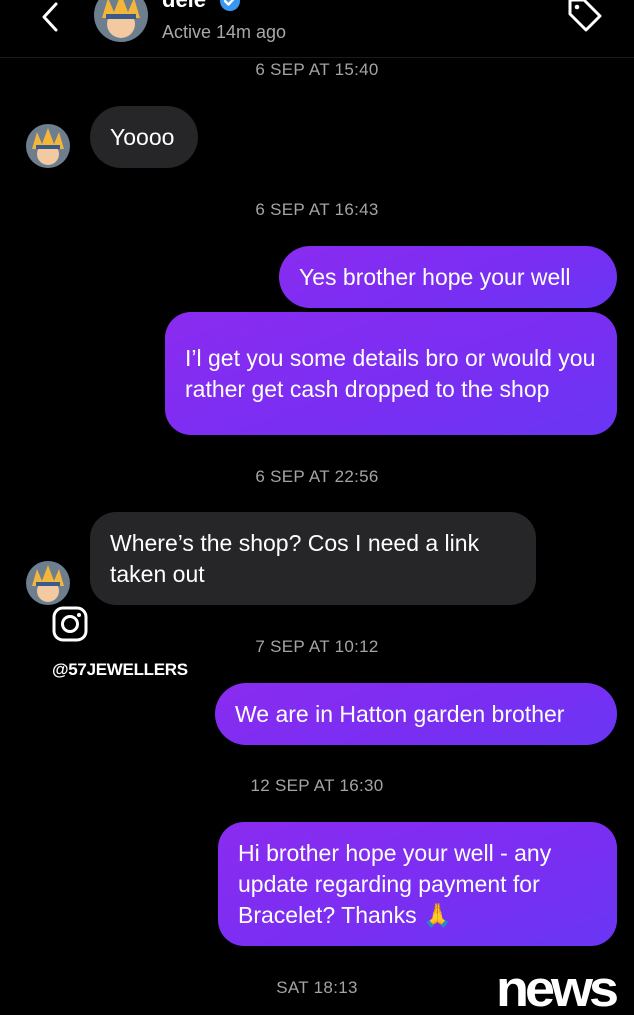  I want to click on message-bubble-received: Yoooo, so click(144, 137).